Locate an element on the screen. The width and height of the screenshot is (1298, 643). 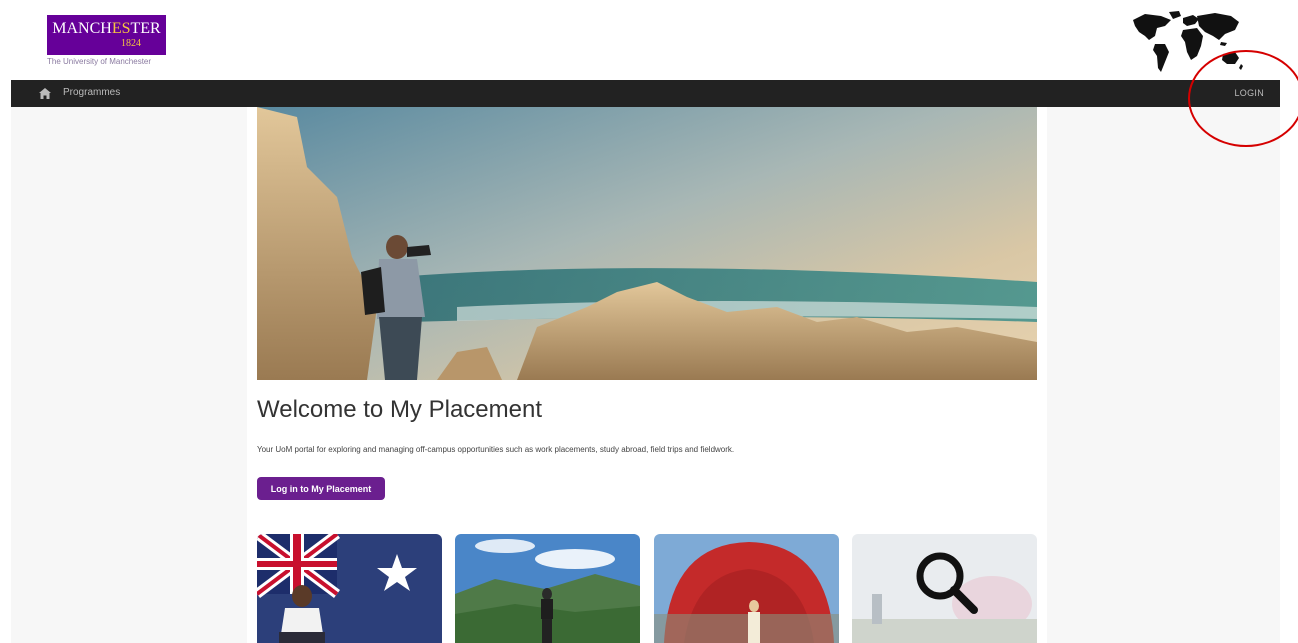
search-card is located at coordinates (944, 588).